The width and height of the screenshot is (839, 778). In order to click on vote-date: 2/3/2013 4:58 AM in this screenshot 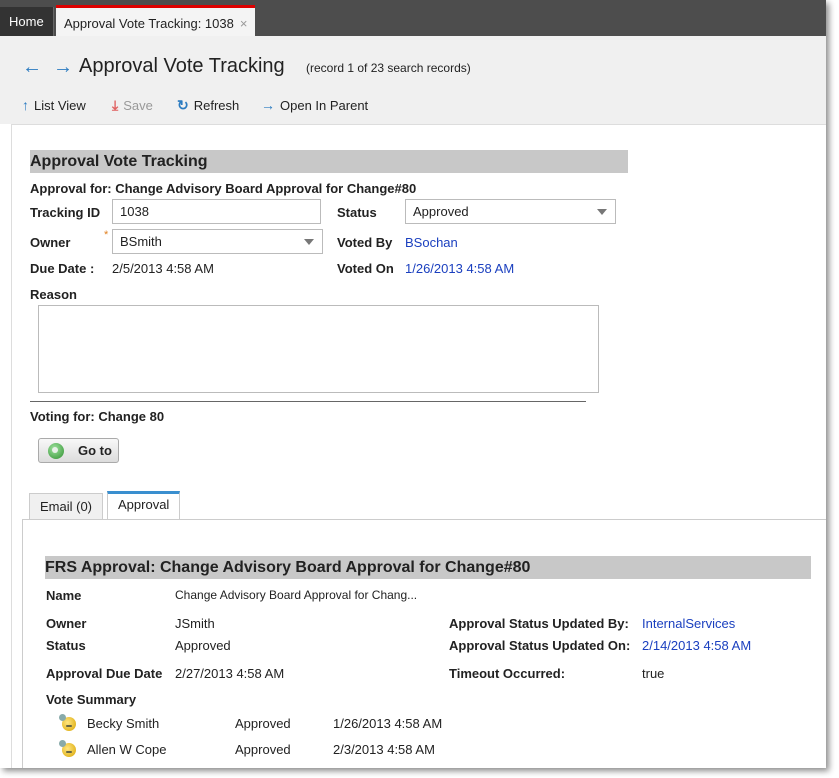, I will do `click(384, 749)`.